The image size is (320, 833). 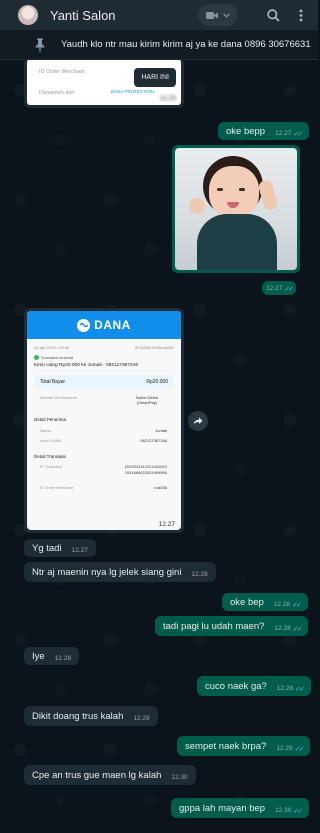 I want to click on video-call-button, so click(x=218, y=15).